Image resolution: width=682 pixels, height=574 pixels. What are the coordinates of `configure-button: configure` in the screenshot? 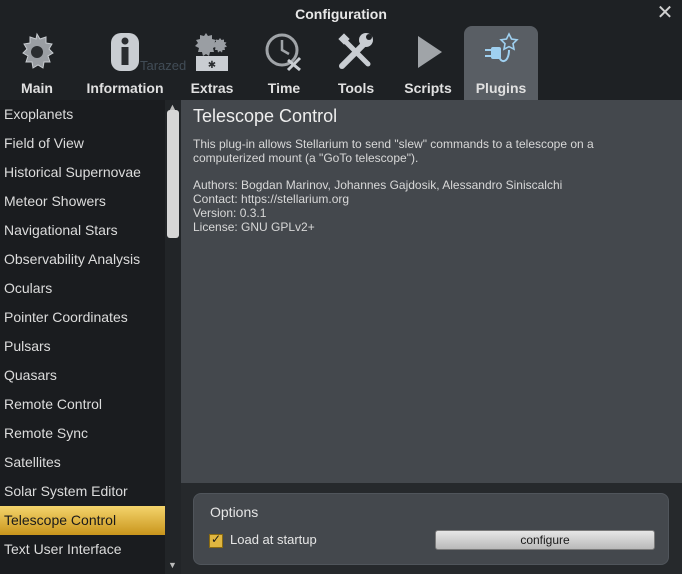 It's located at (545, 540).